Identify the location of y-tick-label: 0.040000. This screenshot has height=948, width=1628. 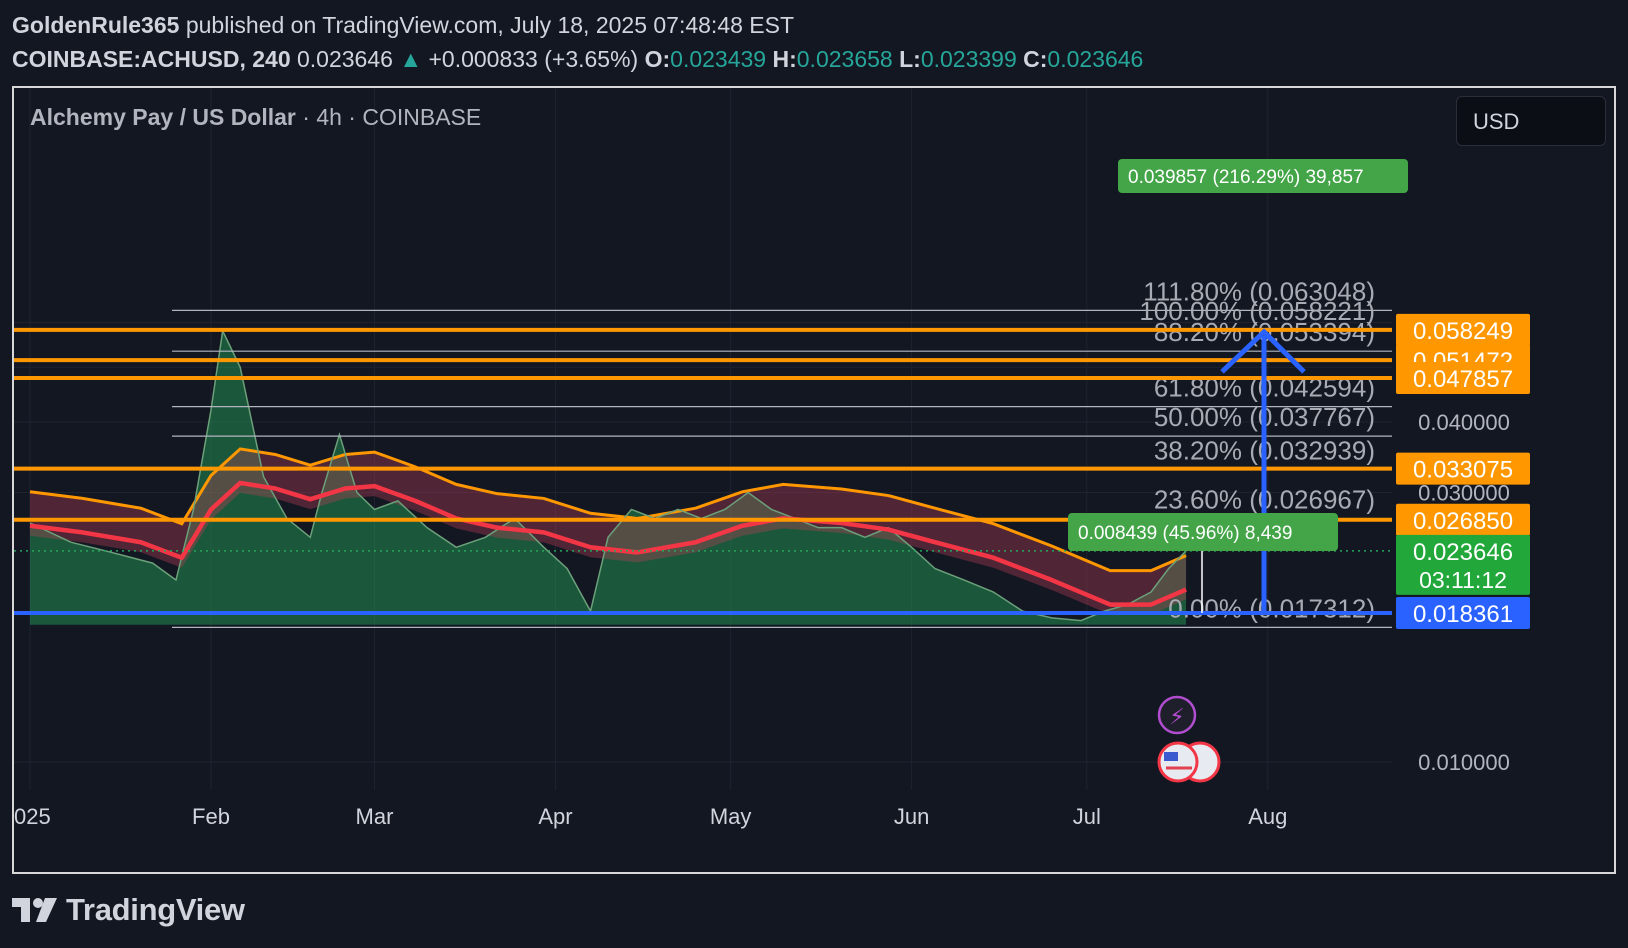
(1464, 422).